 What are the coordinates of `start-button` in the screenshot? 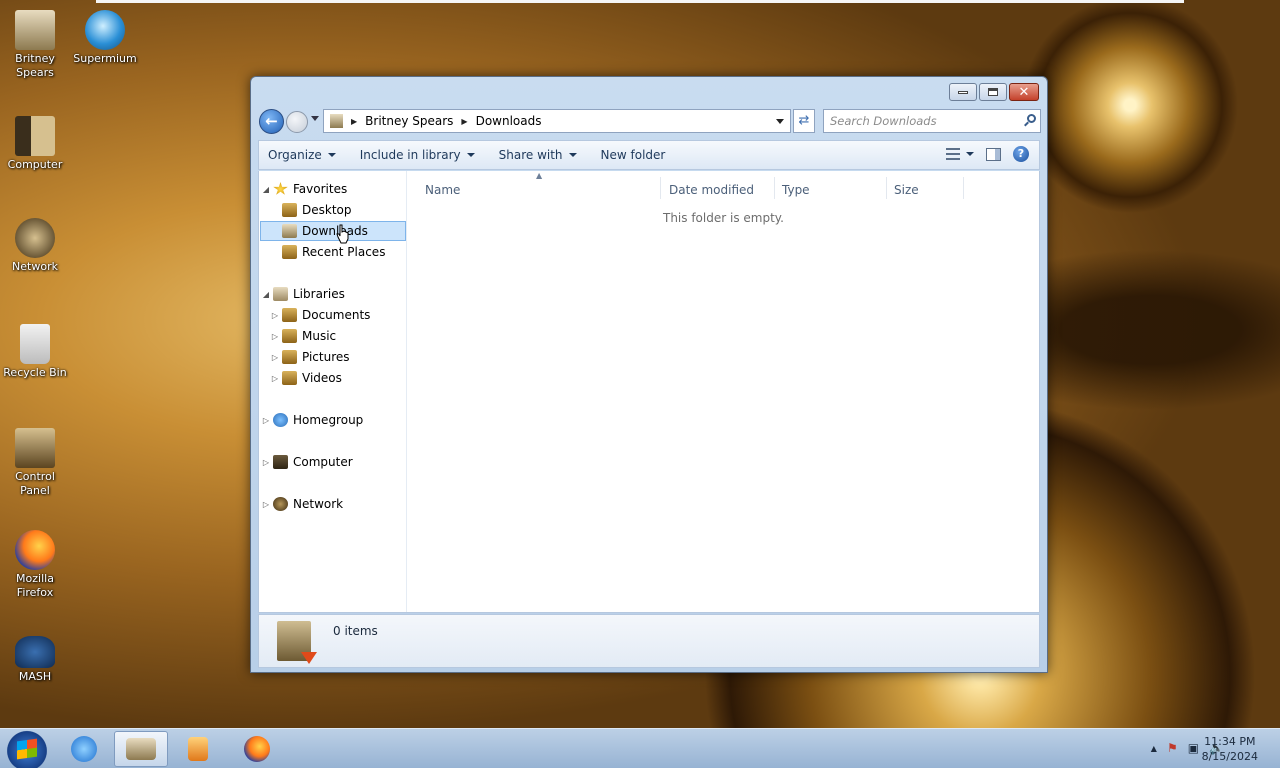 It's located at (27, 749).